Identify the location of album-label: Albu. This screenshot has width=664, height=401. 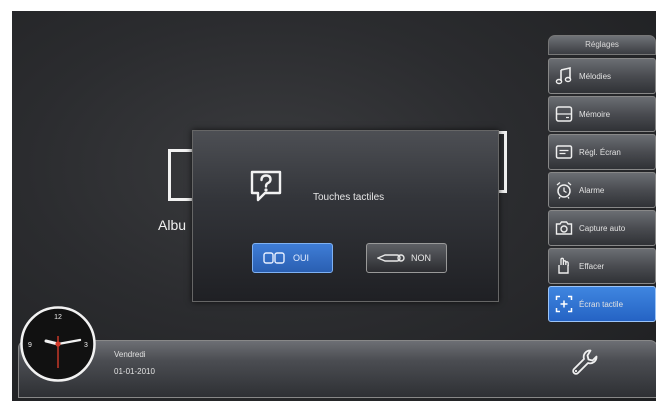
(172, 225).